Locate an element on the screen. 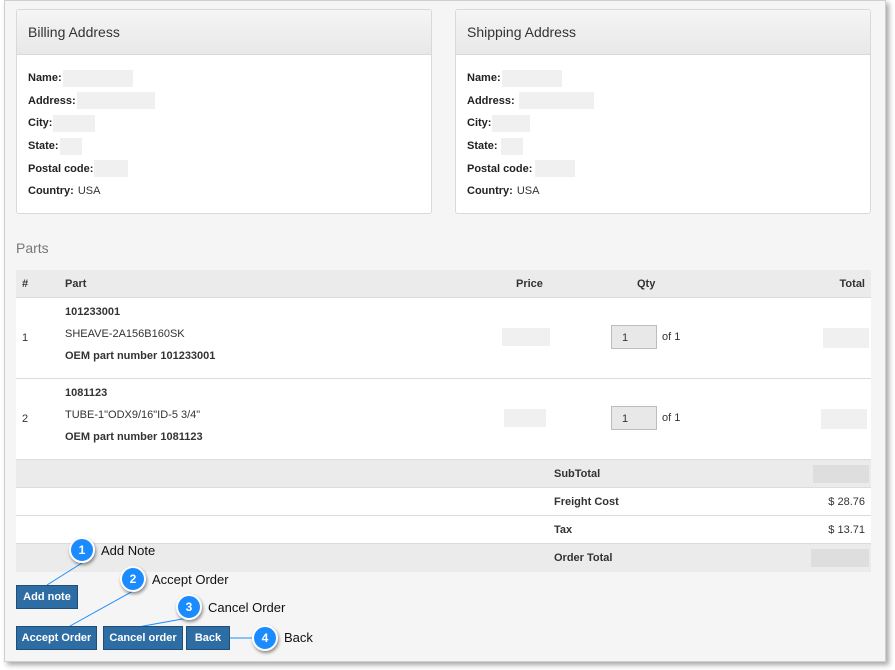 The width and height of the screenshot is (895, 670). callout-badge-1: 1 is located at coordinates (82, 550).